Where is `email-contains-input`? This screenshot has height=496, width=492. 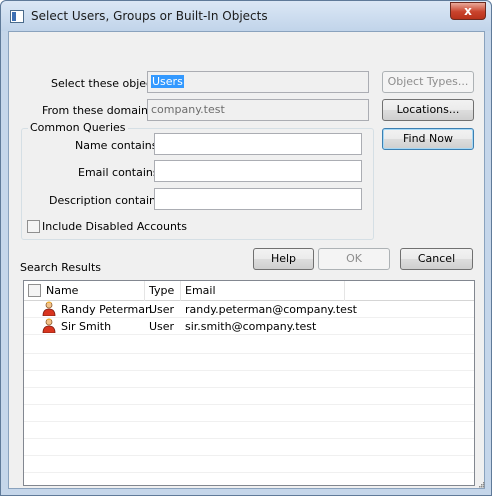
email-contains-input is located at coordinates (258, 171).